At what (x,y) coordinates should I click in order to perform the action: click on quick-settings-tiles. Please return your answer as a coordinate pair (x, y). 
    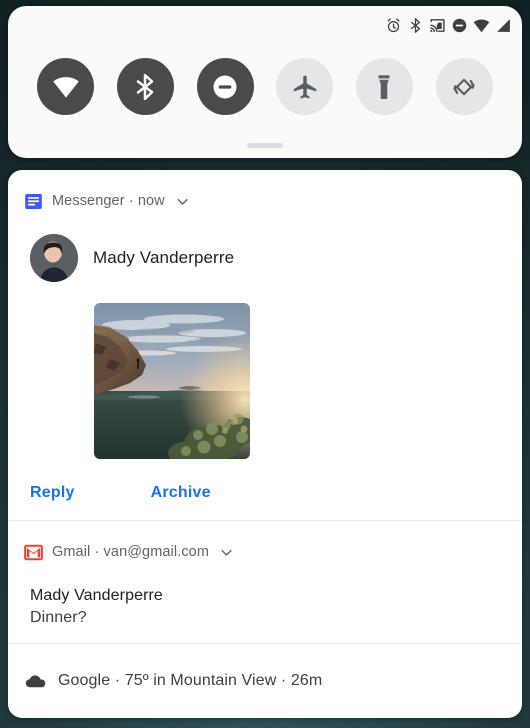
    Looking at the image, I should click on (265, 86).